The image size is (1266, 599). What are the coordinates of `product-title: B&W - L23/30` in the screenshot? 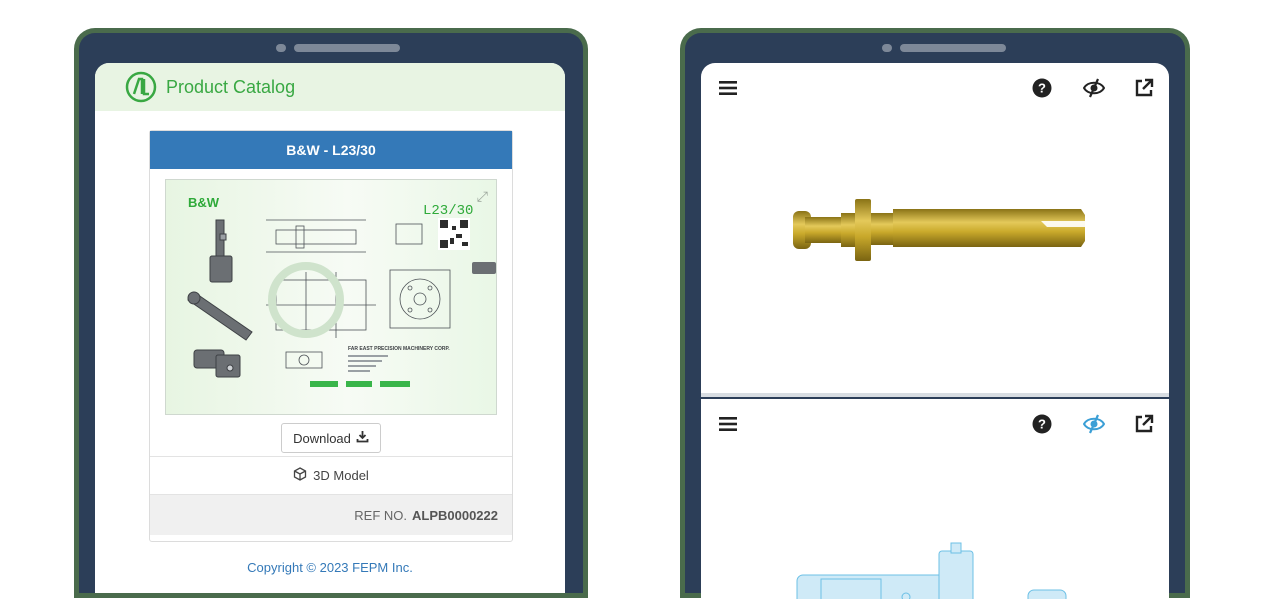 It's located at (331, 150).